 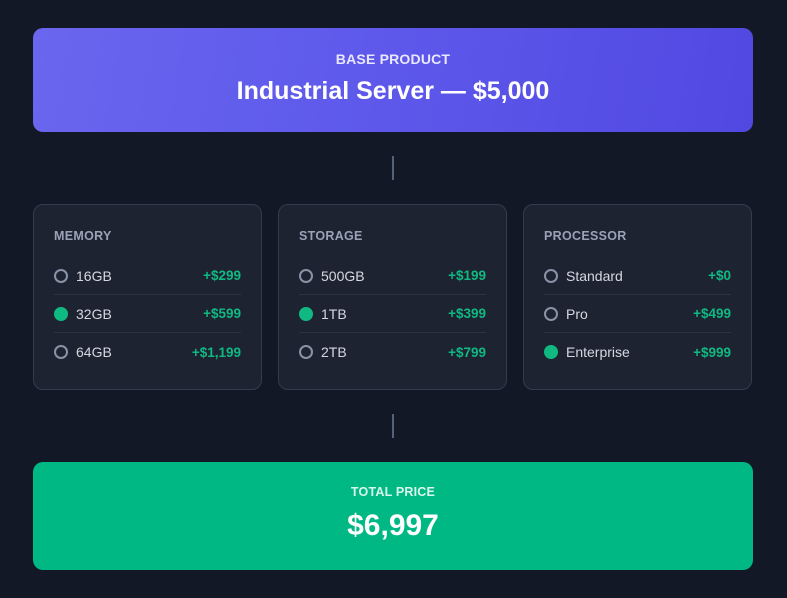 I want to click on storage-title: STORAGE, so click(x=331, y=236).